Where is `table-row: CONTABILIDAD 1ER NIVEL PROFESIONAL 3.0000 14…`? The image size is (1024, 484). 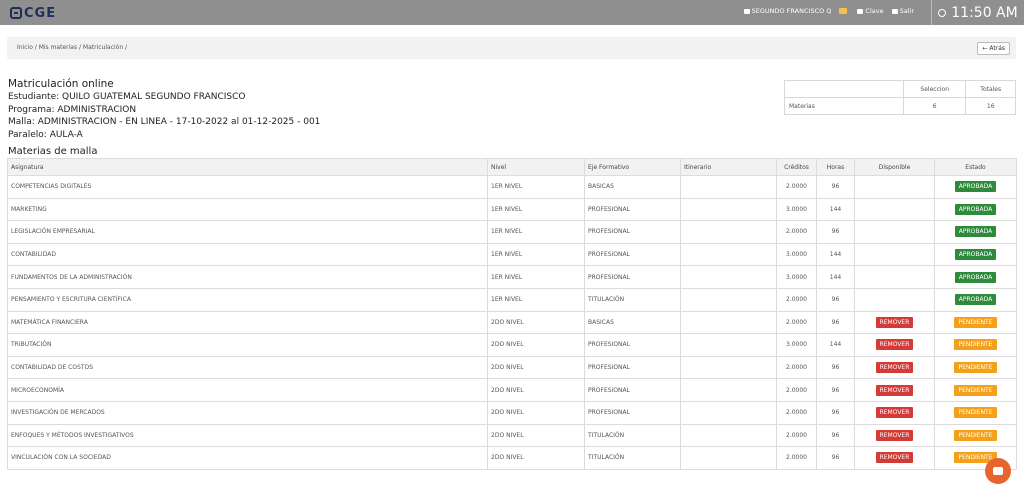
table-row: CONTABILIDAD 1ER NIVEL PROFESIONAL 3.0000 14… is located at coordinates (512, 254).